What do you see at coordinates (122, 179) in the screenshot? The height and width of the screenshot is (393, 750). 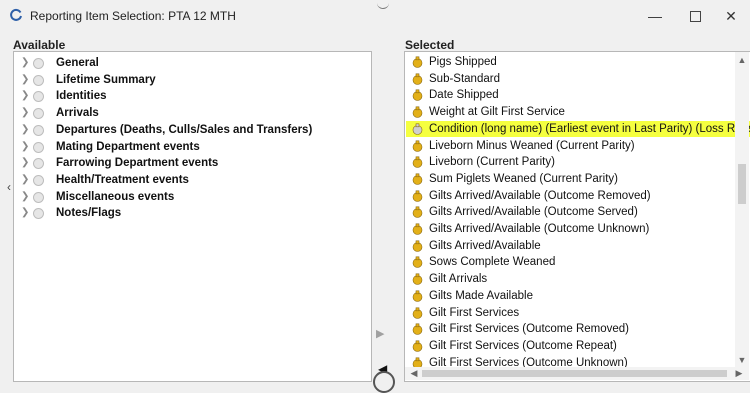 I see `tree-item-label: Health/Treatment events` at bounding box center [122, 179].